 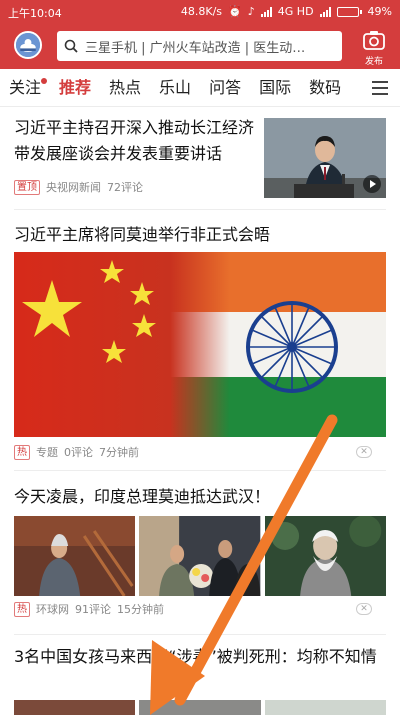 I want to click on article-thumbnail, so click(x=325, y=158).